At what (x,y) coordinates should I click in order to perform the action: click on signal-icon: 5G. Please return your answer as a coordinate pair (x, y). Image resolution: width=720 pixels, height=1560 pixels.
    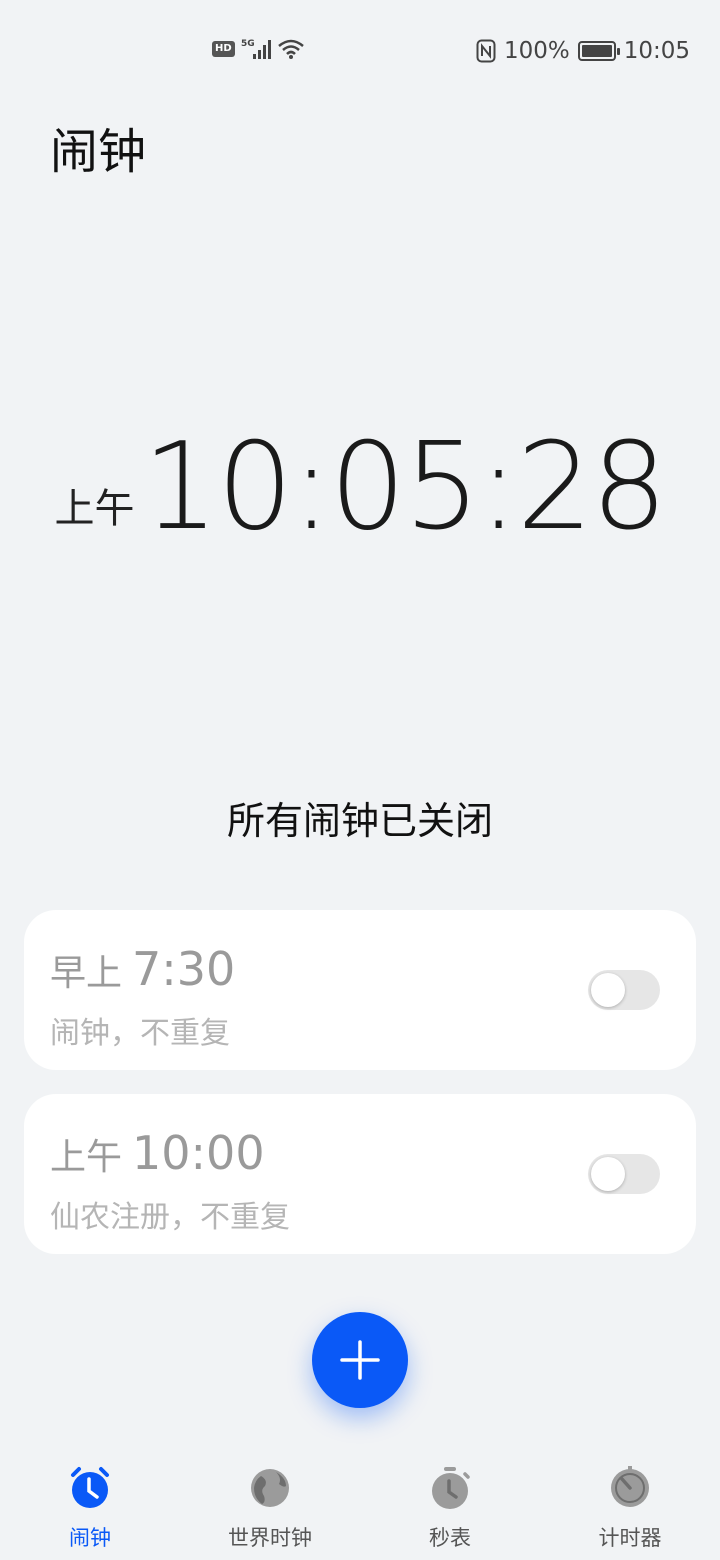
    Looking at the image, I should click on (256, 49).